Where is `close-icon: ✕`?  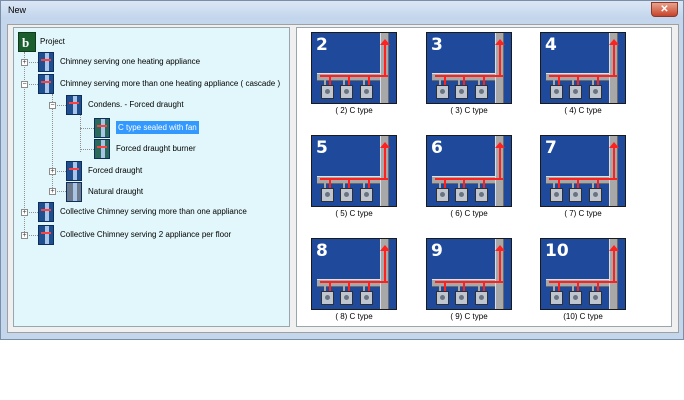
close-icon: ✕ is located at coordinates (664, 9).